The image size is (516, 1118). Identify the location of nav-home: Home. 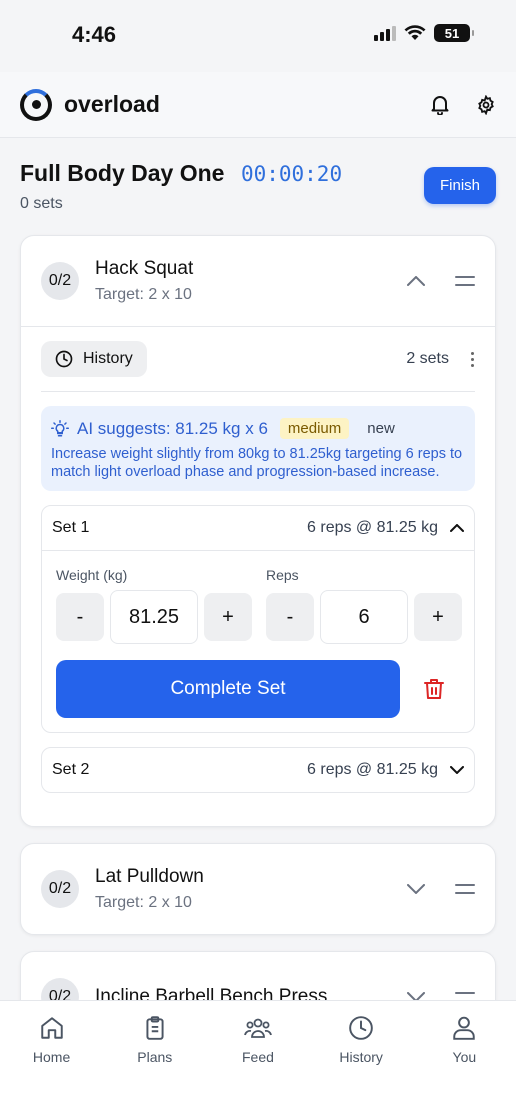
(52, 1066).